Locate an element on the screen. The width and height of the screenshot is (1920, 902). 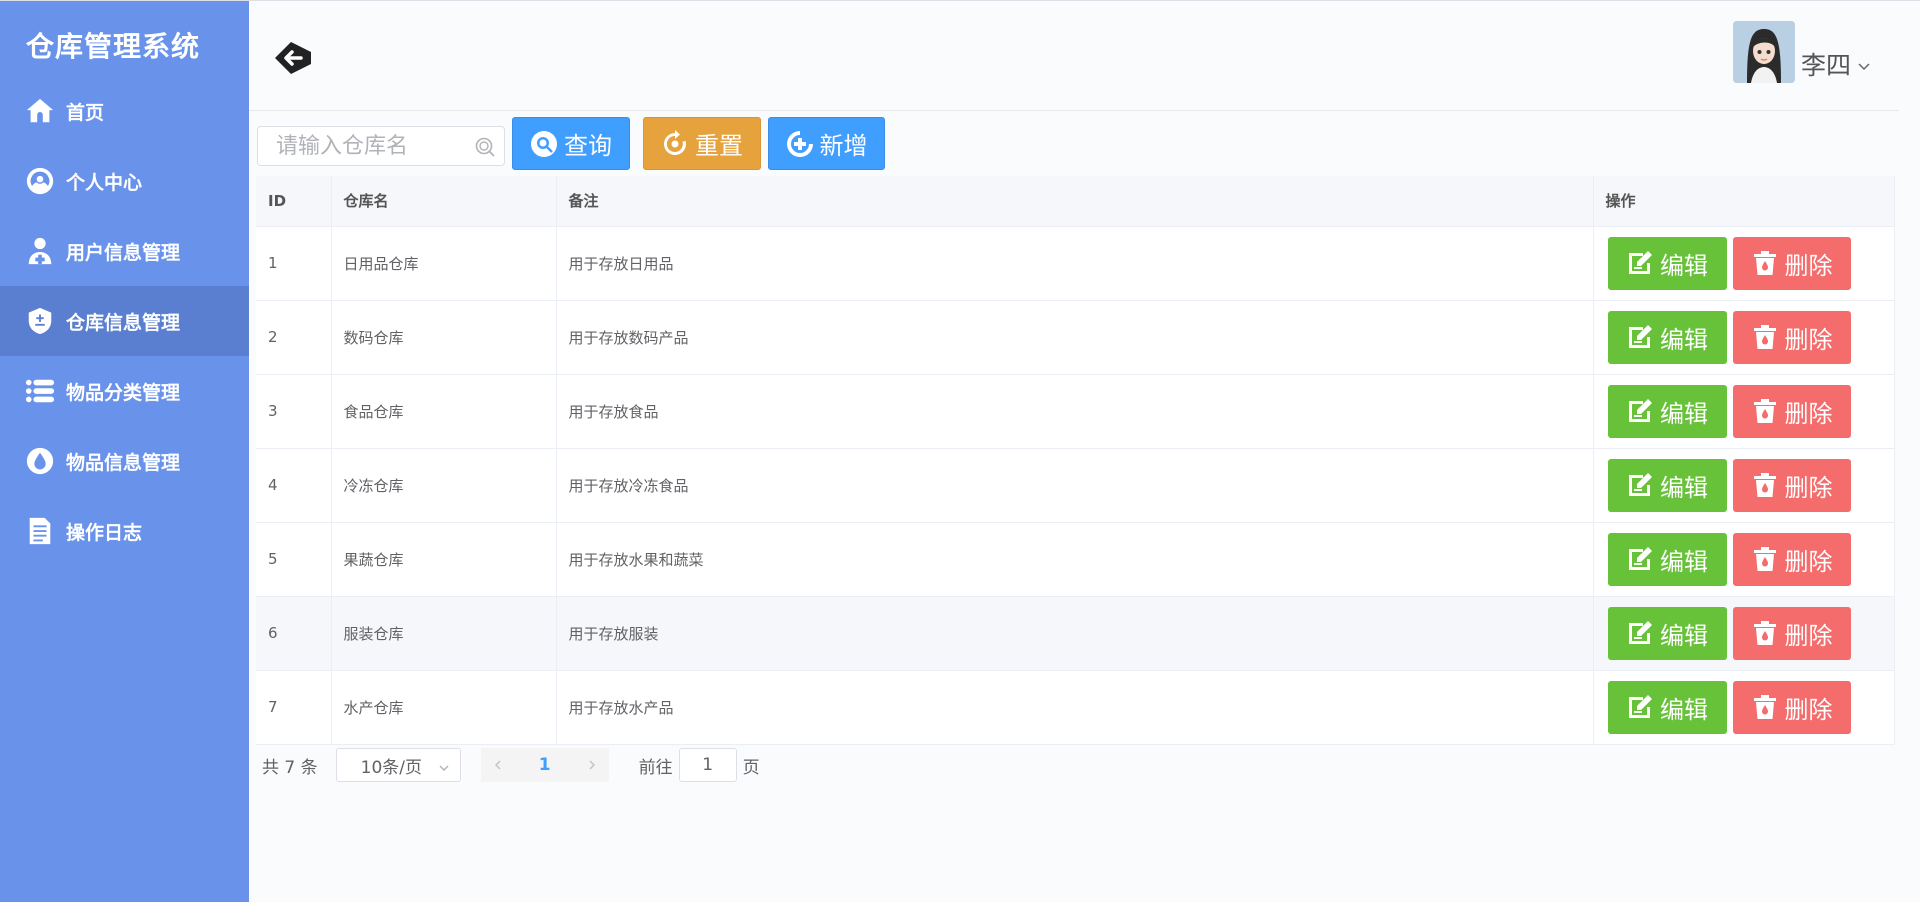
add-button: 新增 is located at coordinates (826, 143).